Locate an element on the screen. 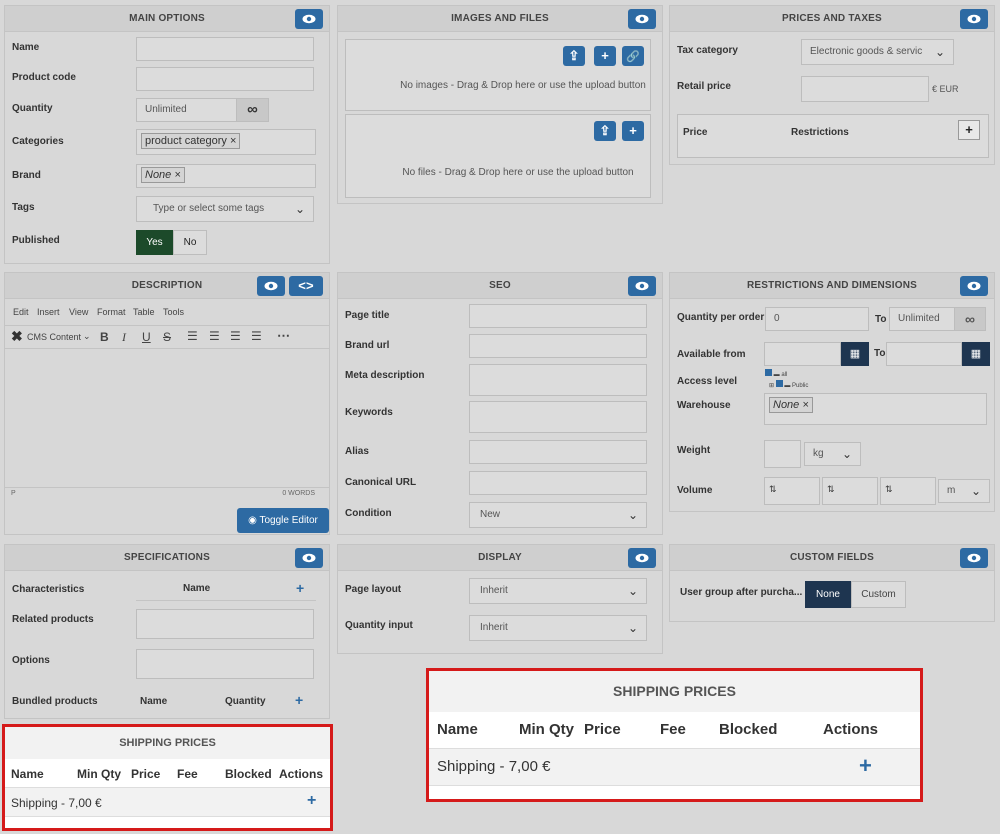 The width and height of the screenshot is (1000, 834). categories-input: product category × is located at coordinates (226, 142).